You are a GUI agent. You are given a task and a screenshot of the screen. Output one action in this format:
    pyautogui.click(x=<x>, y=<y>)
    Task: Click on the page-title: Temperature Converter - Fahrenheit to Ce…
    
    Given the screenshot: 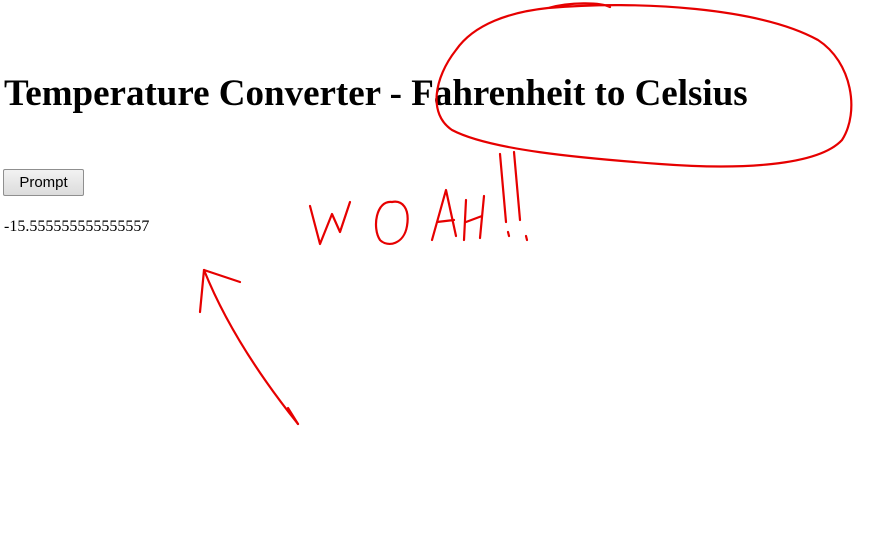 What is the action you would take?
    pyautogui.click(x=376, y=93)
    